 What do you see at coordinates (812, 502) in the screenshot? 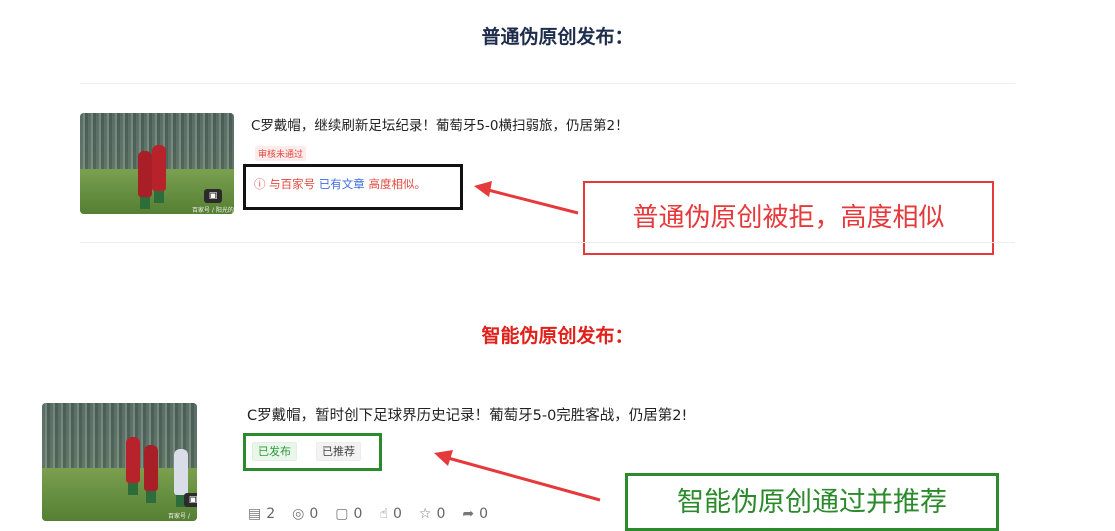
I see `approved-callout: 智能伪原创通过并推荐` at bounding box center [812, 502].